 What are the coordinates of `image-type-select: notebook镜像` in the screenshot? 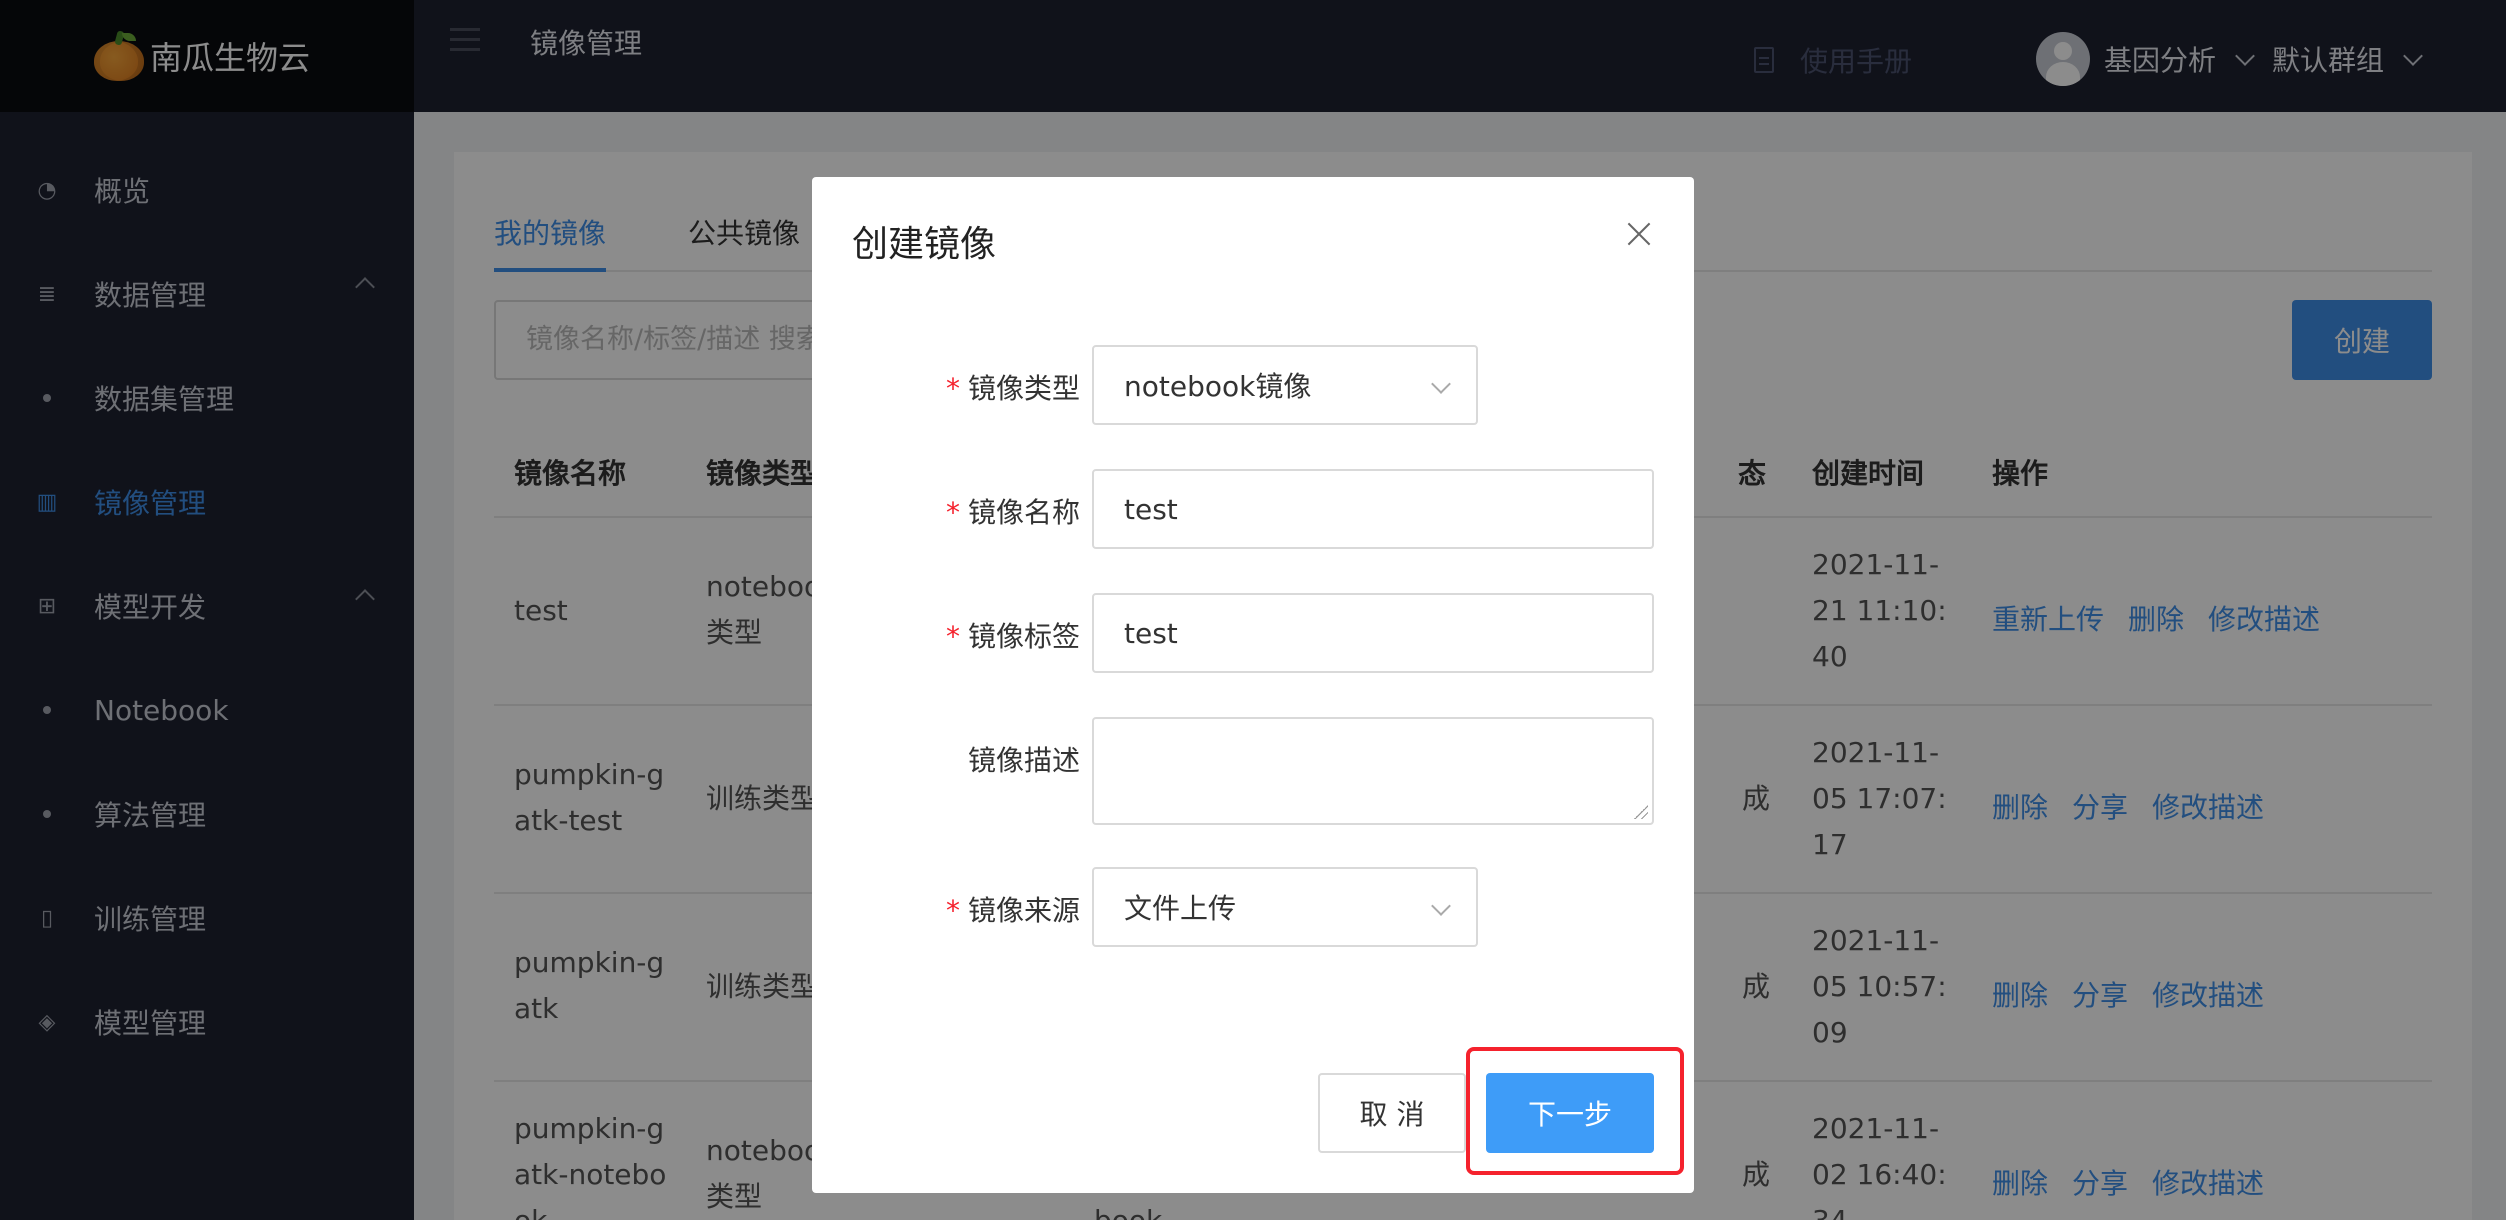 It's located at (1285, 385).